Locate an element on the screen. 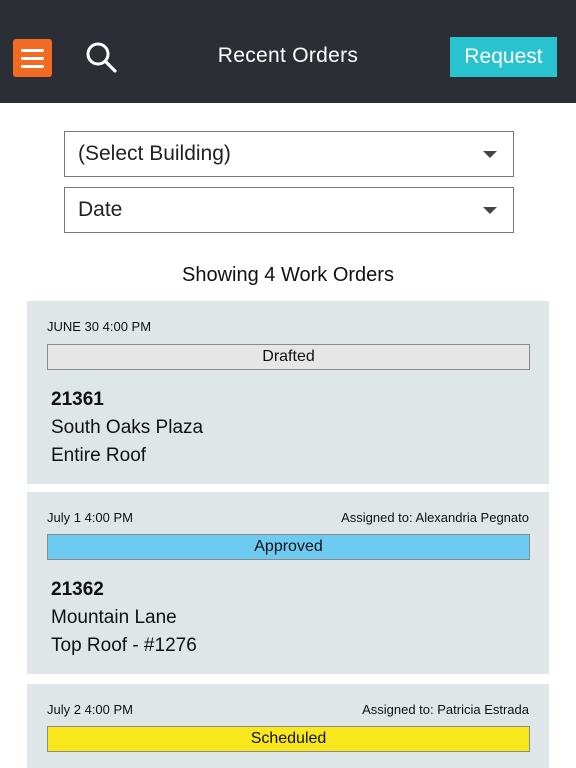  work-order-count: Showing 4 Work Orders is located at coordinates (288, 275).